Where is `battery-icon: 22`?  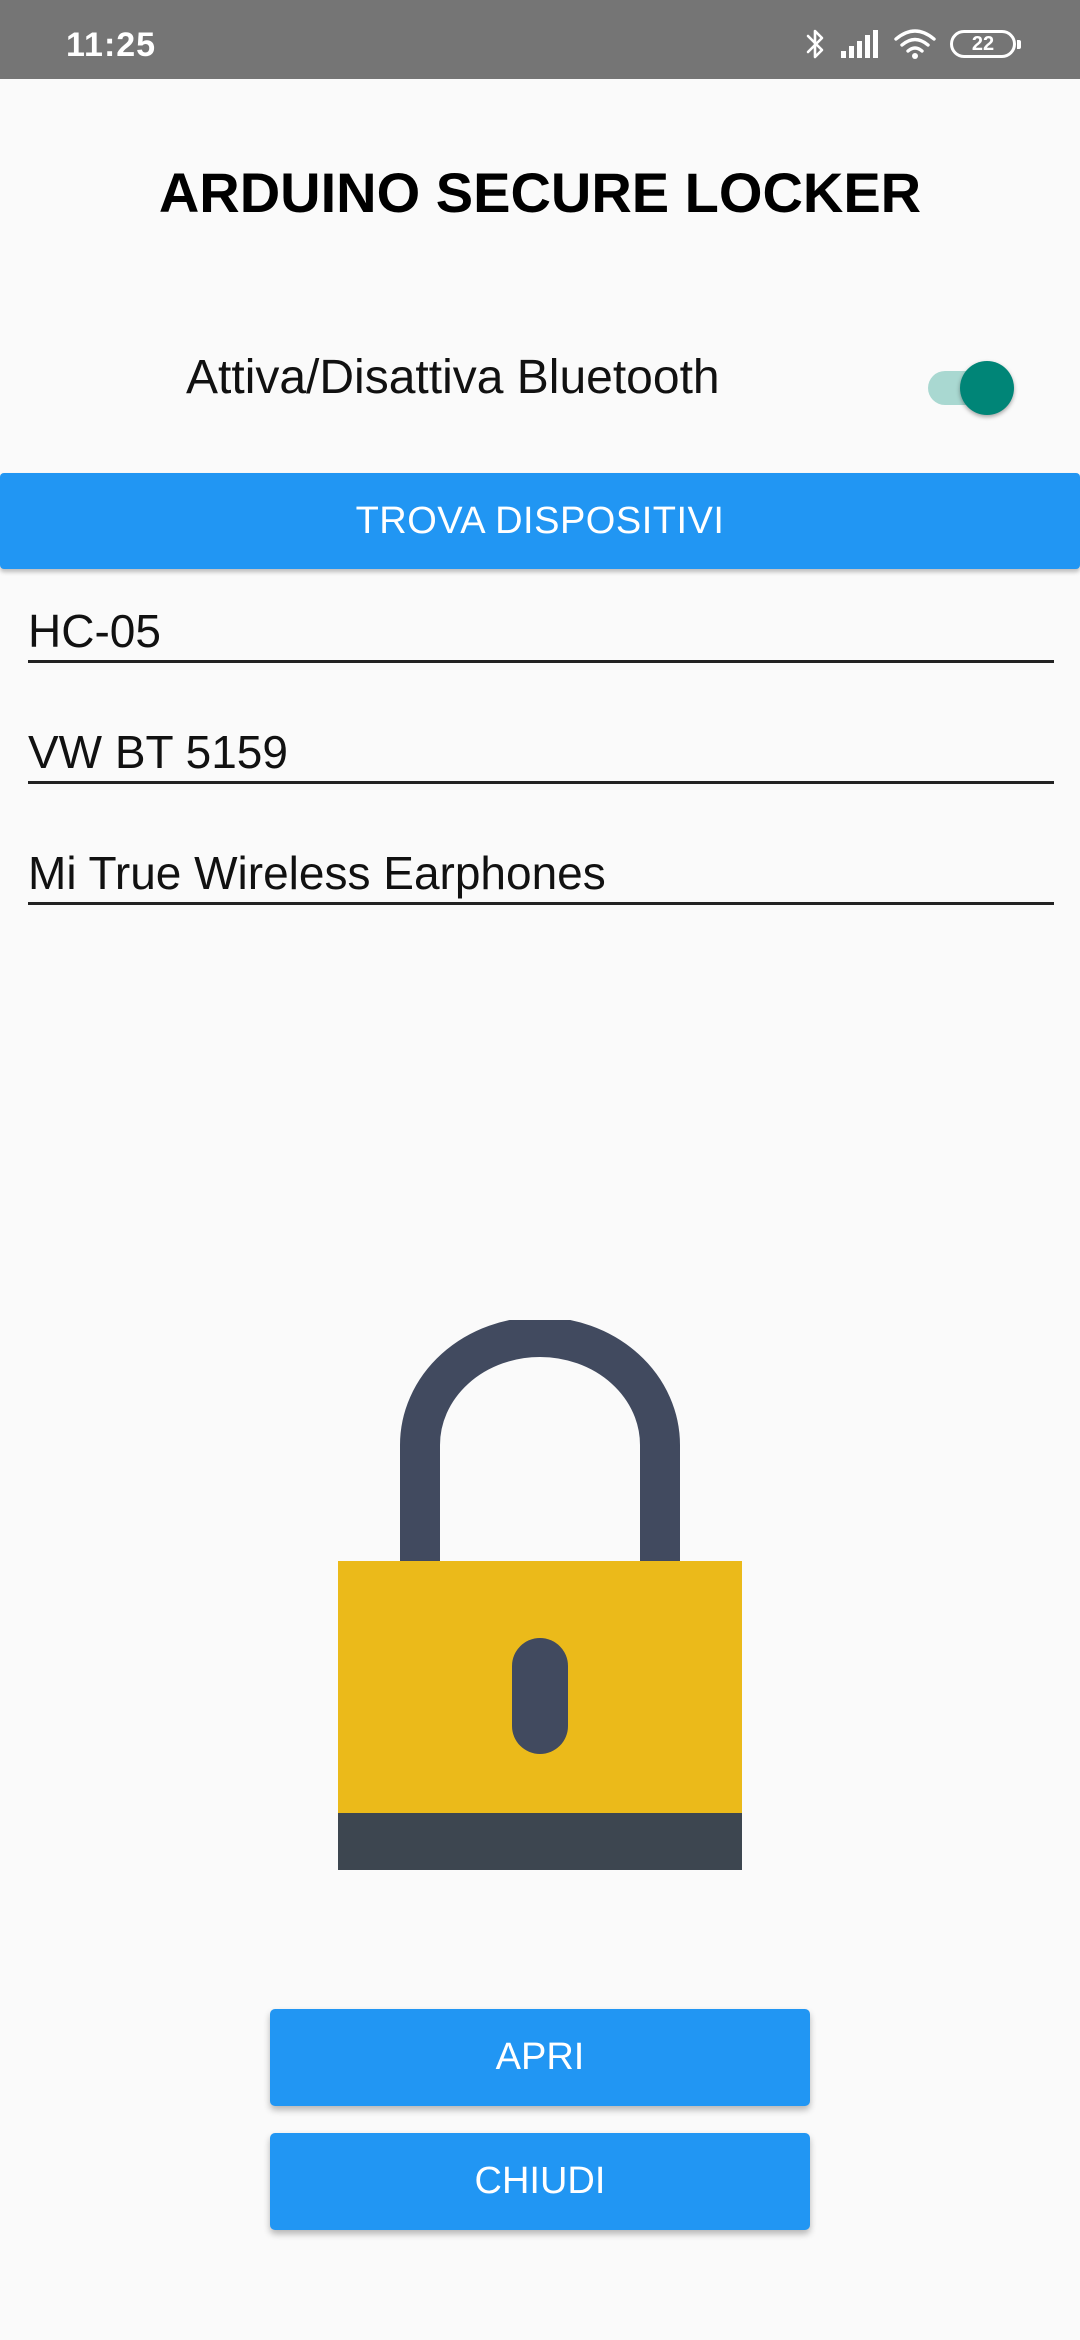 battery-icon: 22 is located at coordinates (985, 44).